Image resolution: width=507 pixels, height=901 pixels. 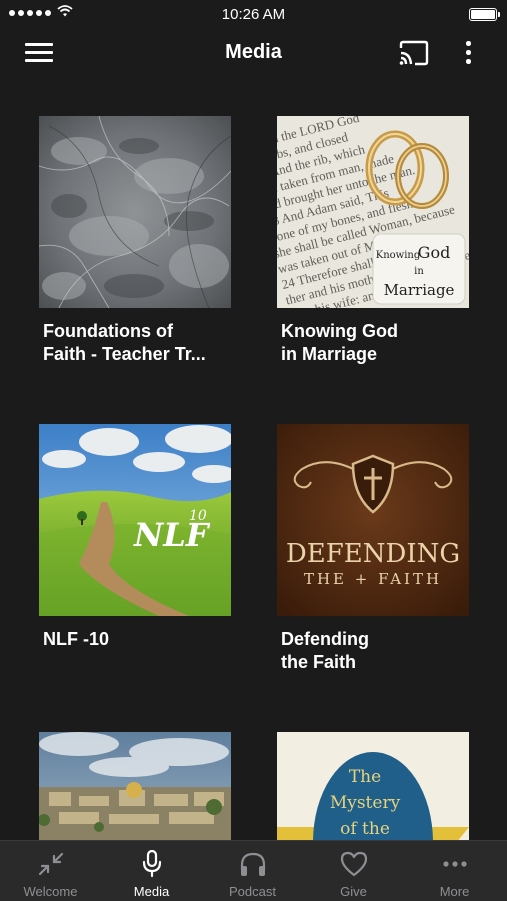 I want to click on tab-label: Podcast, so click(x=252, y=891).